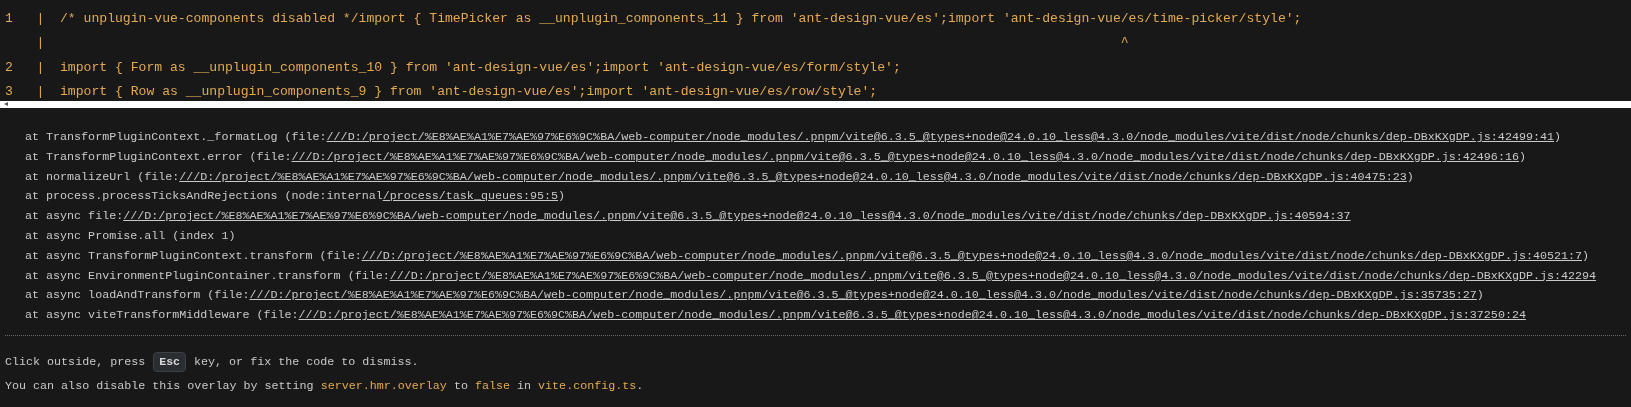 This screenshot has width=1631, height=407. Describe the element at coordinates (905, 156) in the screenshot. I see `file-link: ///D:/project/%E8%AE%A1%E7%AE%97%E6%9C%BA/web-computer/node_modules/.pnpm/vite@6.3.5_@types+node@24.0.10_less@4.3.0/node_modules/vite/dist/node/chunks/dep-DBxKXgDP.js:42496:16` at that location.